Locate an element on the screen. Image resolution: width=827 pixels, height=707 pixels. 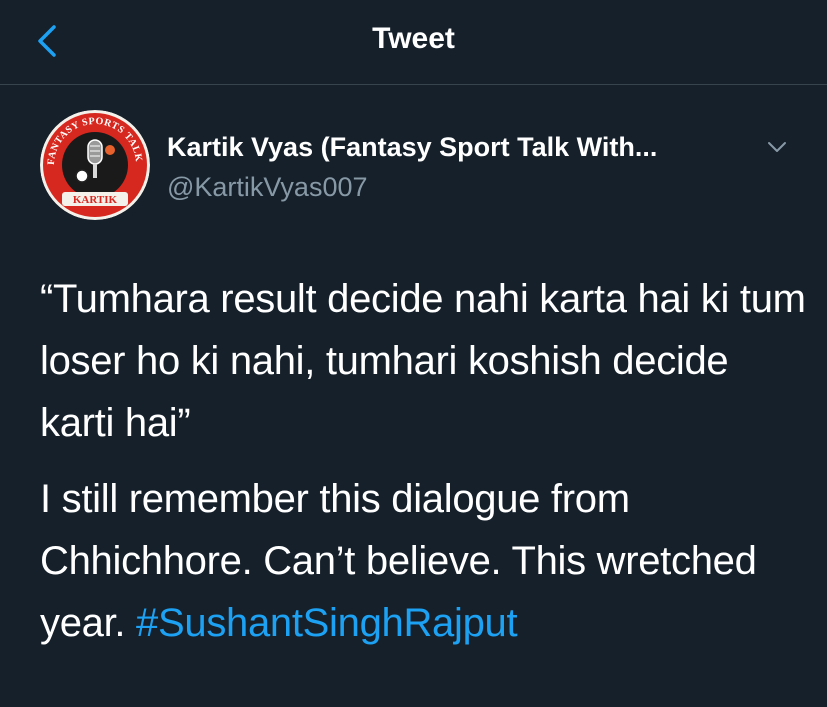
author-handle: @KartikVyas007 is located at coordinates (267, 187).